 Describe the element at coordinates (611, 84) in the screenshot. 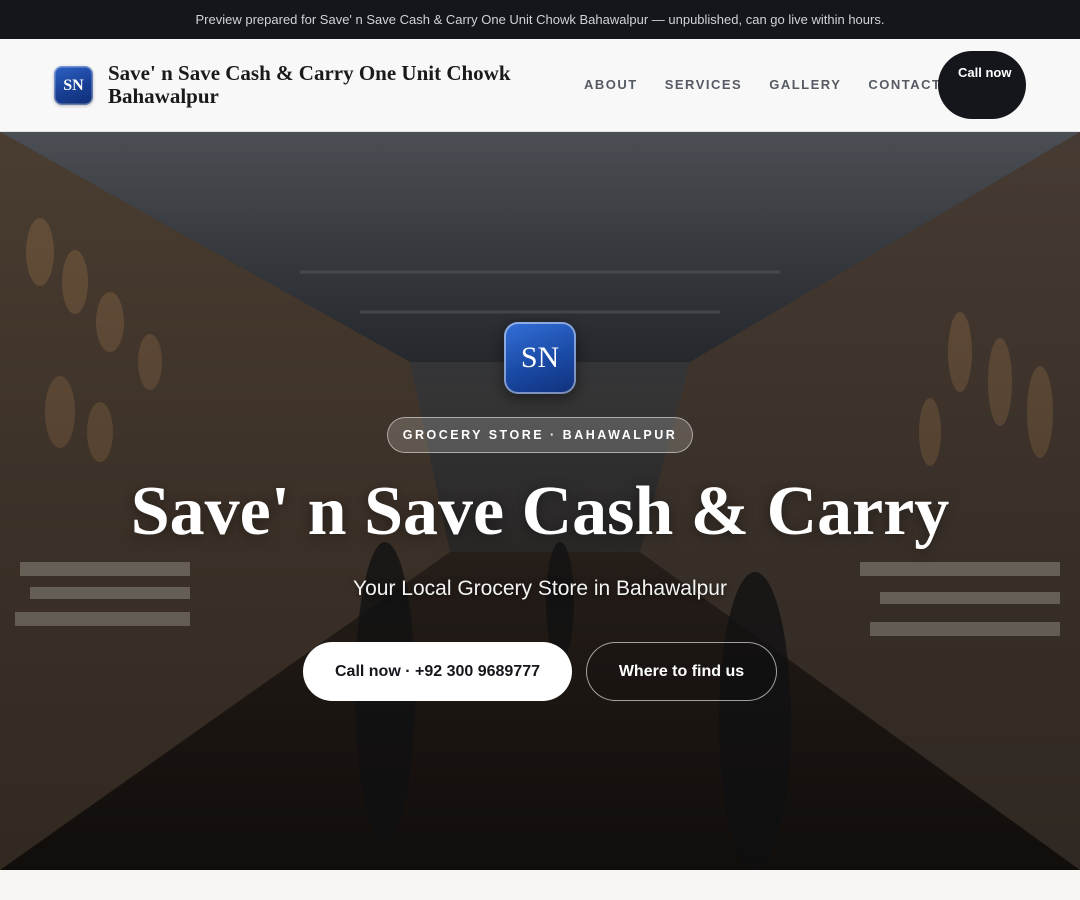

I see `nav-link-about: ABOUT` at that location.